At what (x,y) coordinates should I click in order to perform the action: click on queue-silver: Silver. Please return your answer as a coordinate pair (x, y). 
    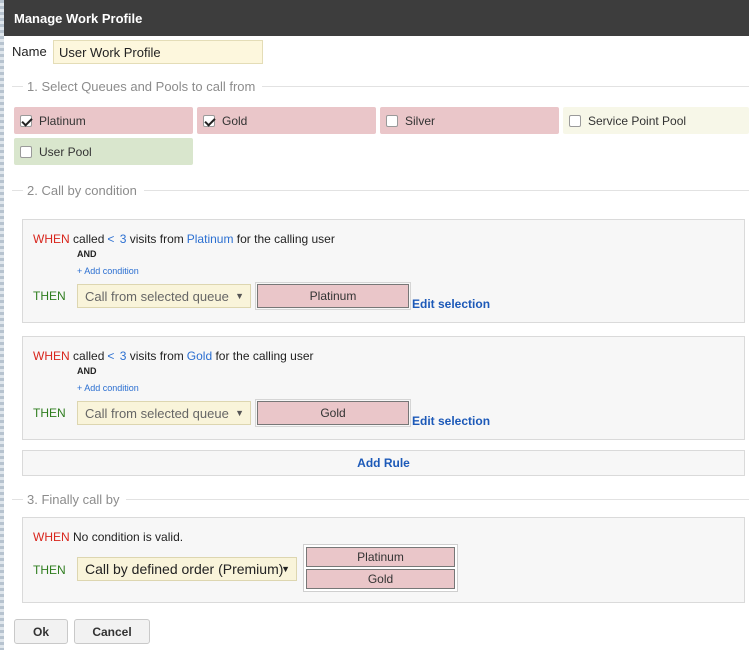
    Looking at the image, I should click on (469, 120).